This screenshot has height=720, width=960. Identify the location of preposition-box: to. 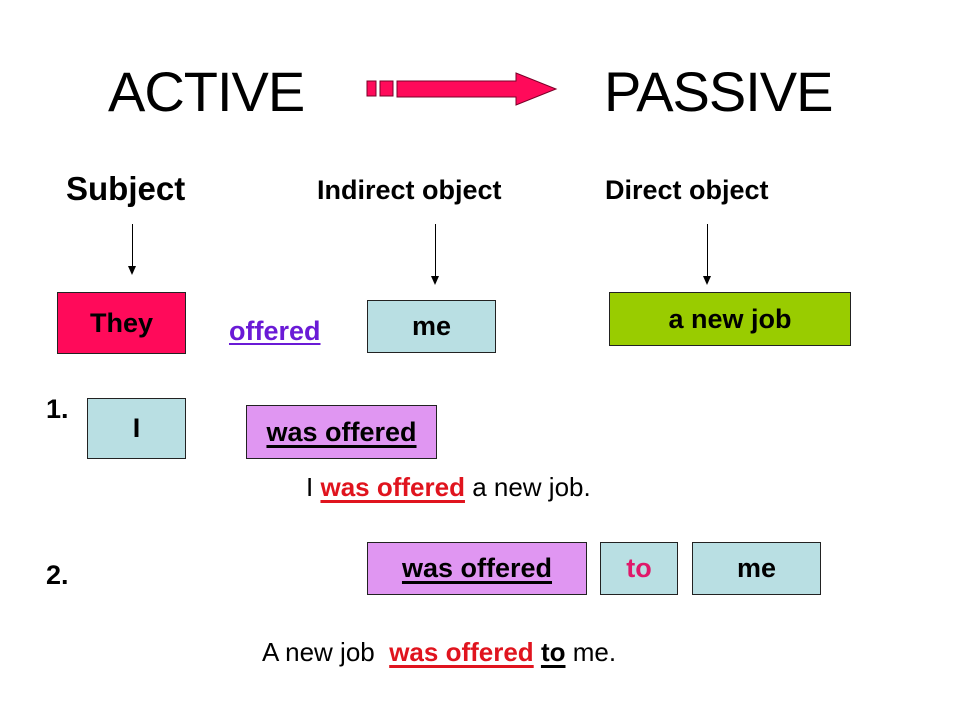
(639, 568).